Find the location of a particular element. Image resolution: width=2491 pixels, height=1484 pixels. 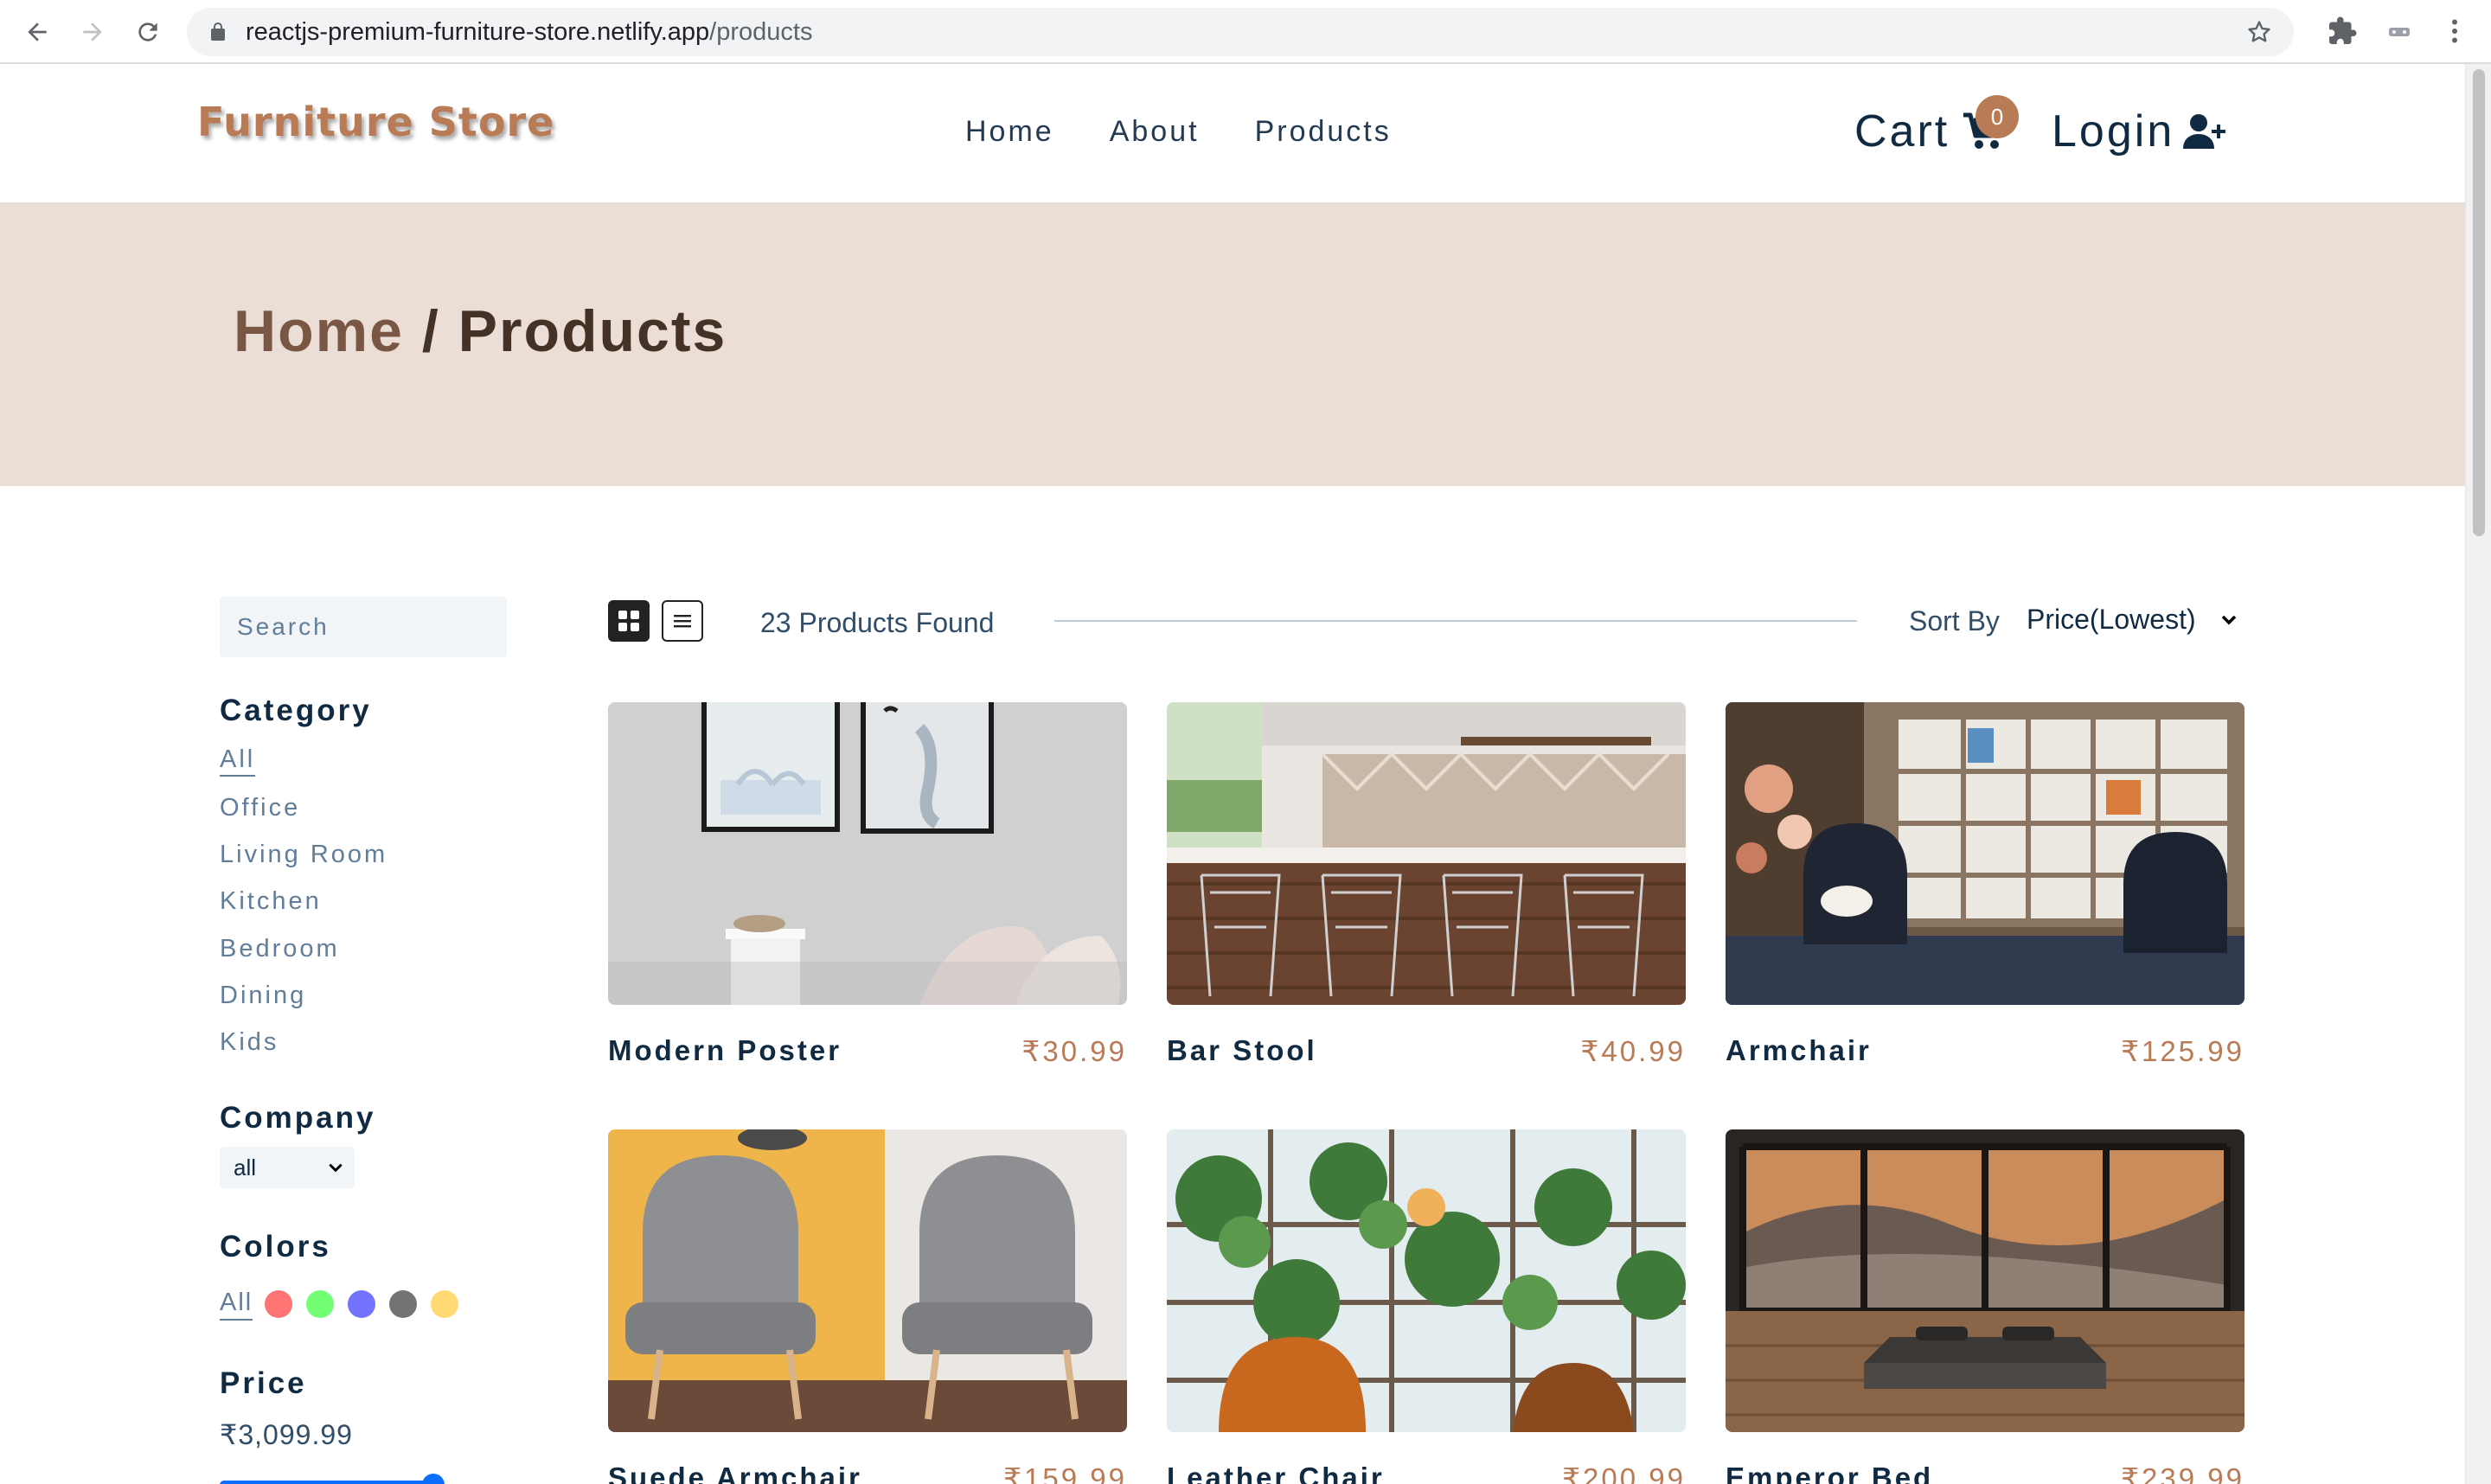

arrow-left-icon is located at coordinates (37, 32).